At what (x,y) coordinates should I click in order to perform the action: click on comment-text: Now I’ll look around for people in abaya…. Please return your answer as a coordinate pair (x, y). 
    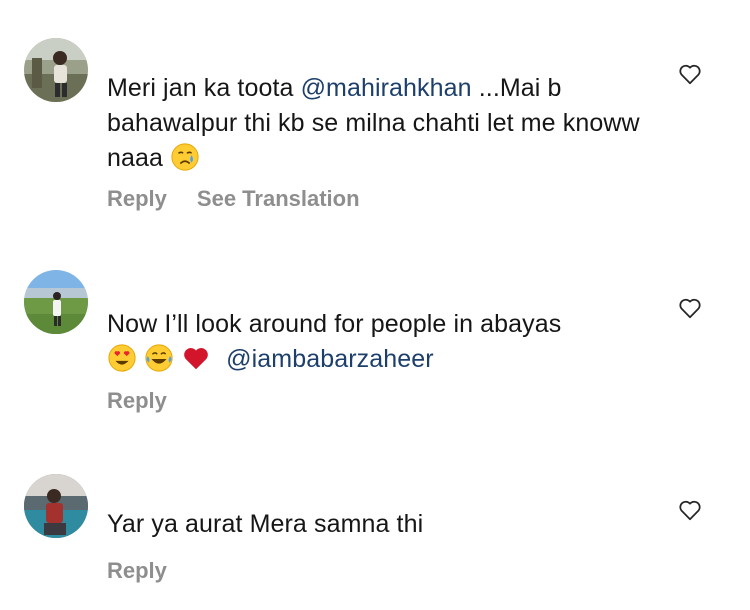
    Looking at the image, I should click on (377, 342).